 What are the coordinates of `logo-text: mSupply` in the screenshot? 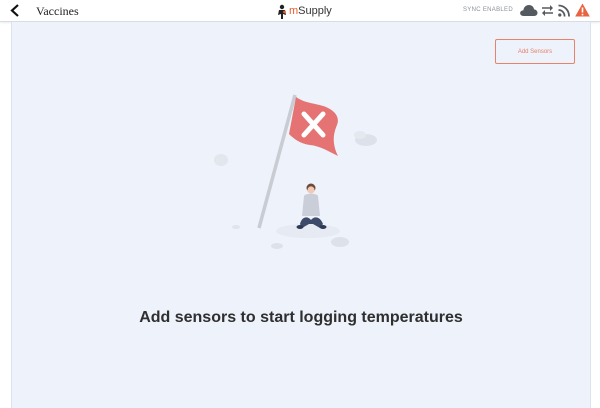 It's located at (310, 11).